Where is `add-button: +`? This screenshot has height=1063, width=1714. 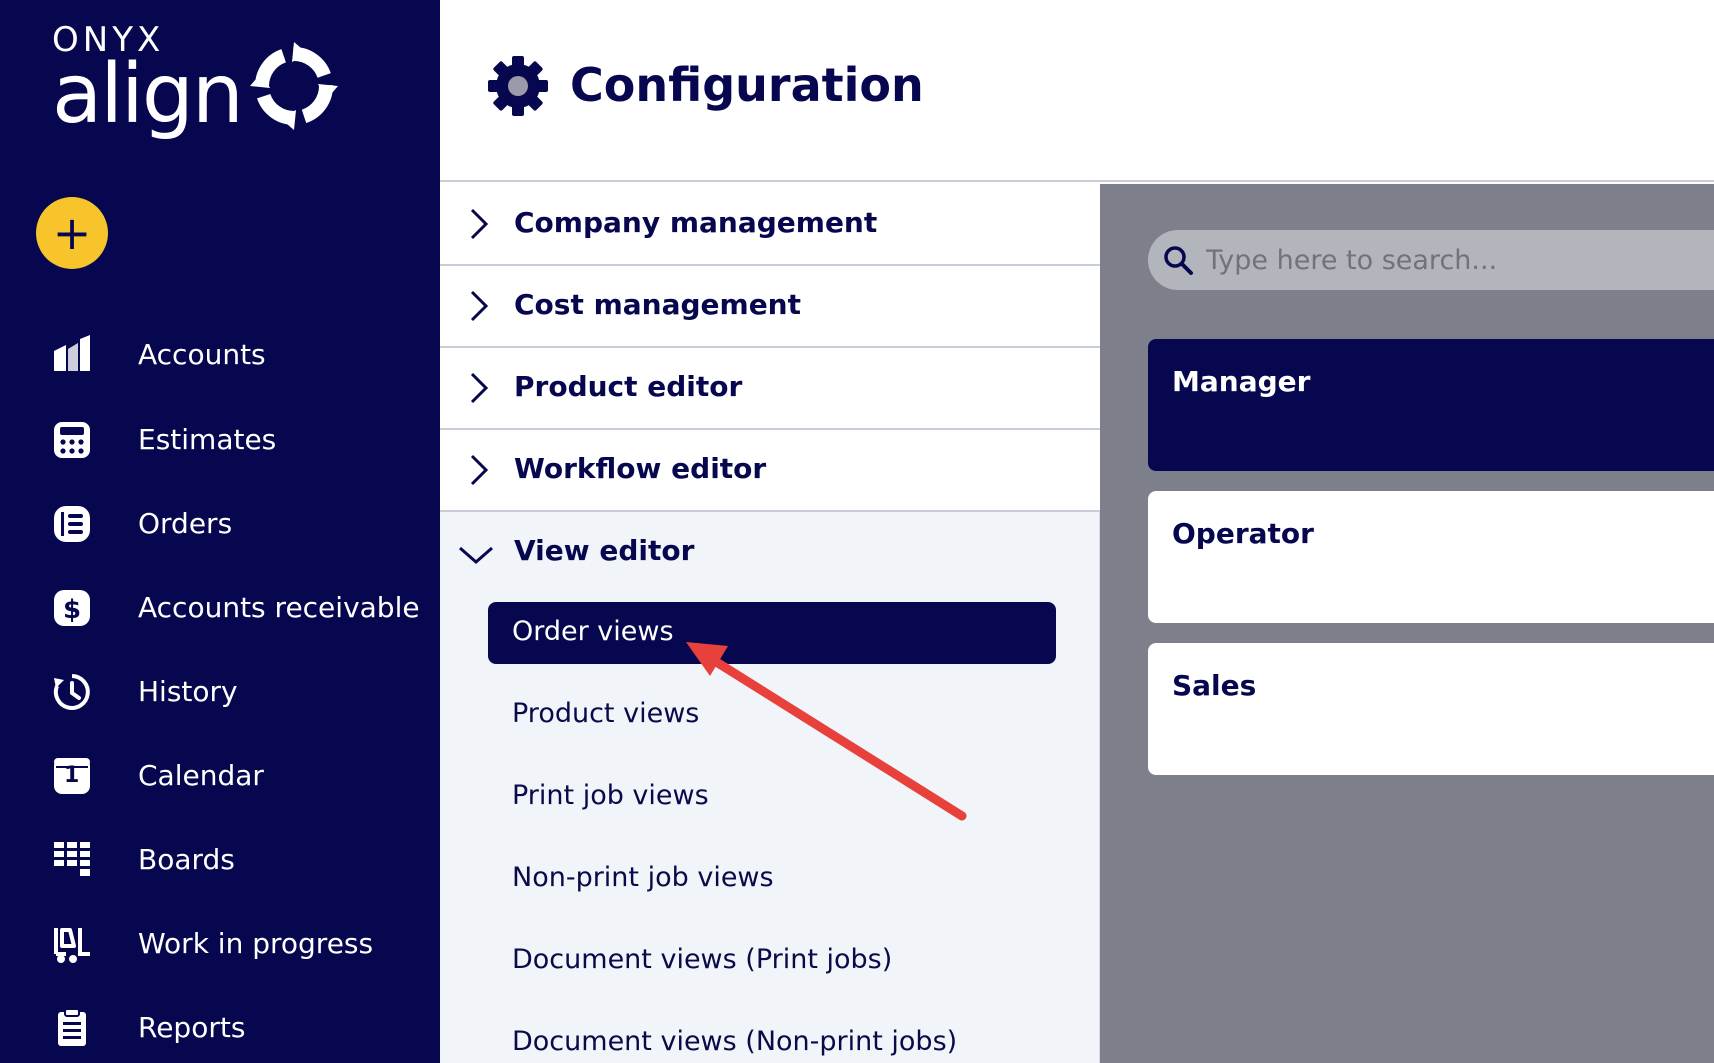
add-button: + is located at coordinates (72, 233).